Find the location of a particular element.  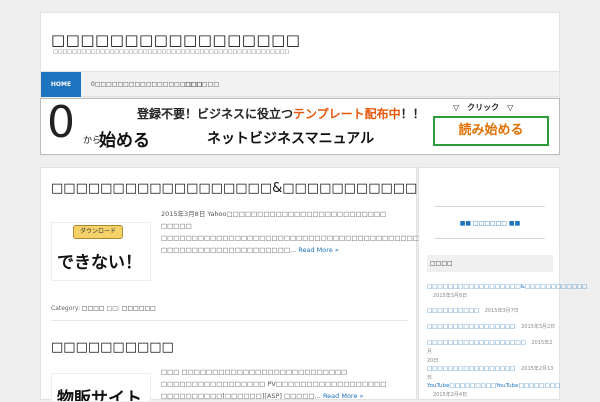

read-start-button: 読み始める is located at coordinates (491, 131).